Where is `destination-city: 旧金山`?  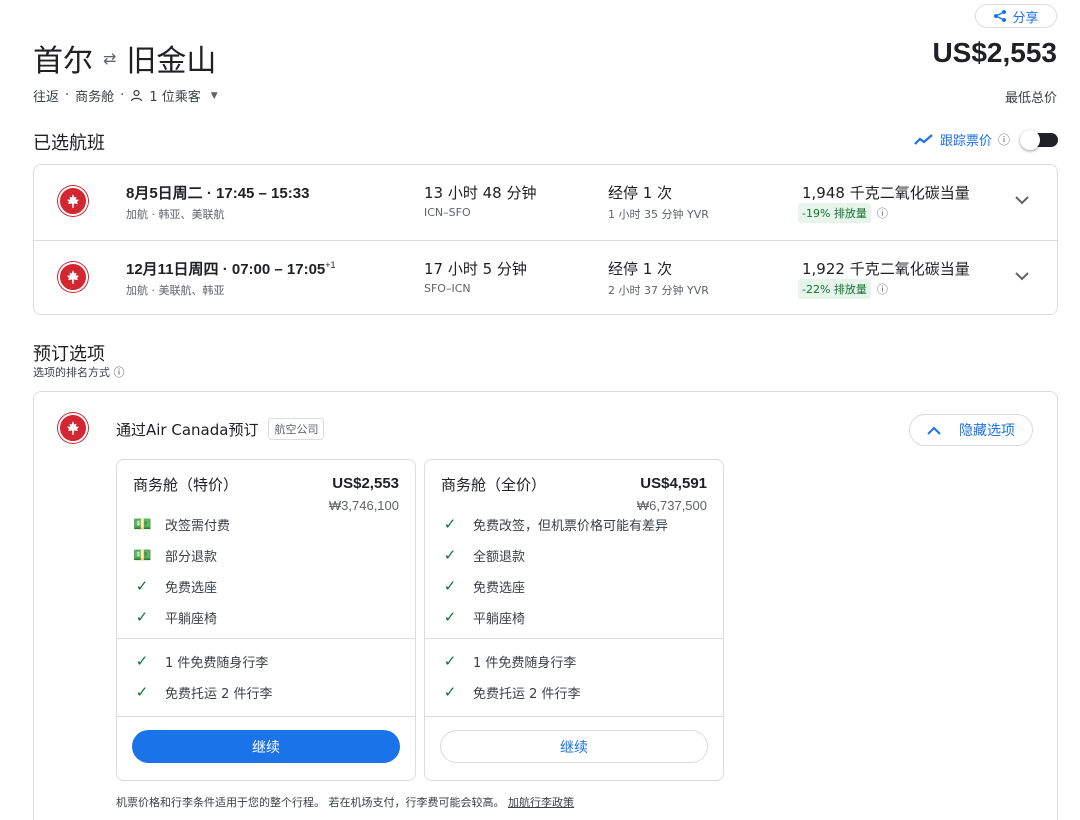 destination-city: 旧金山 is located at coordinates (171, 61).